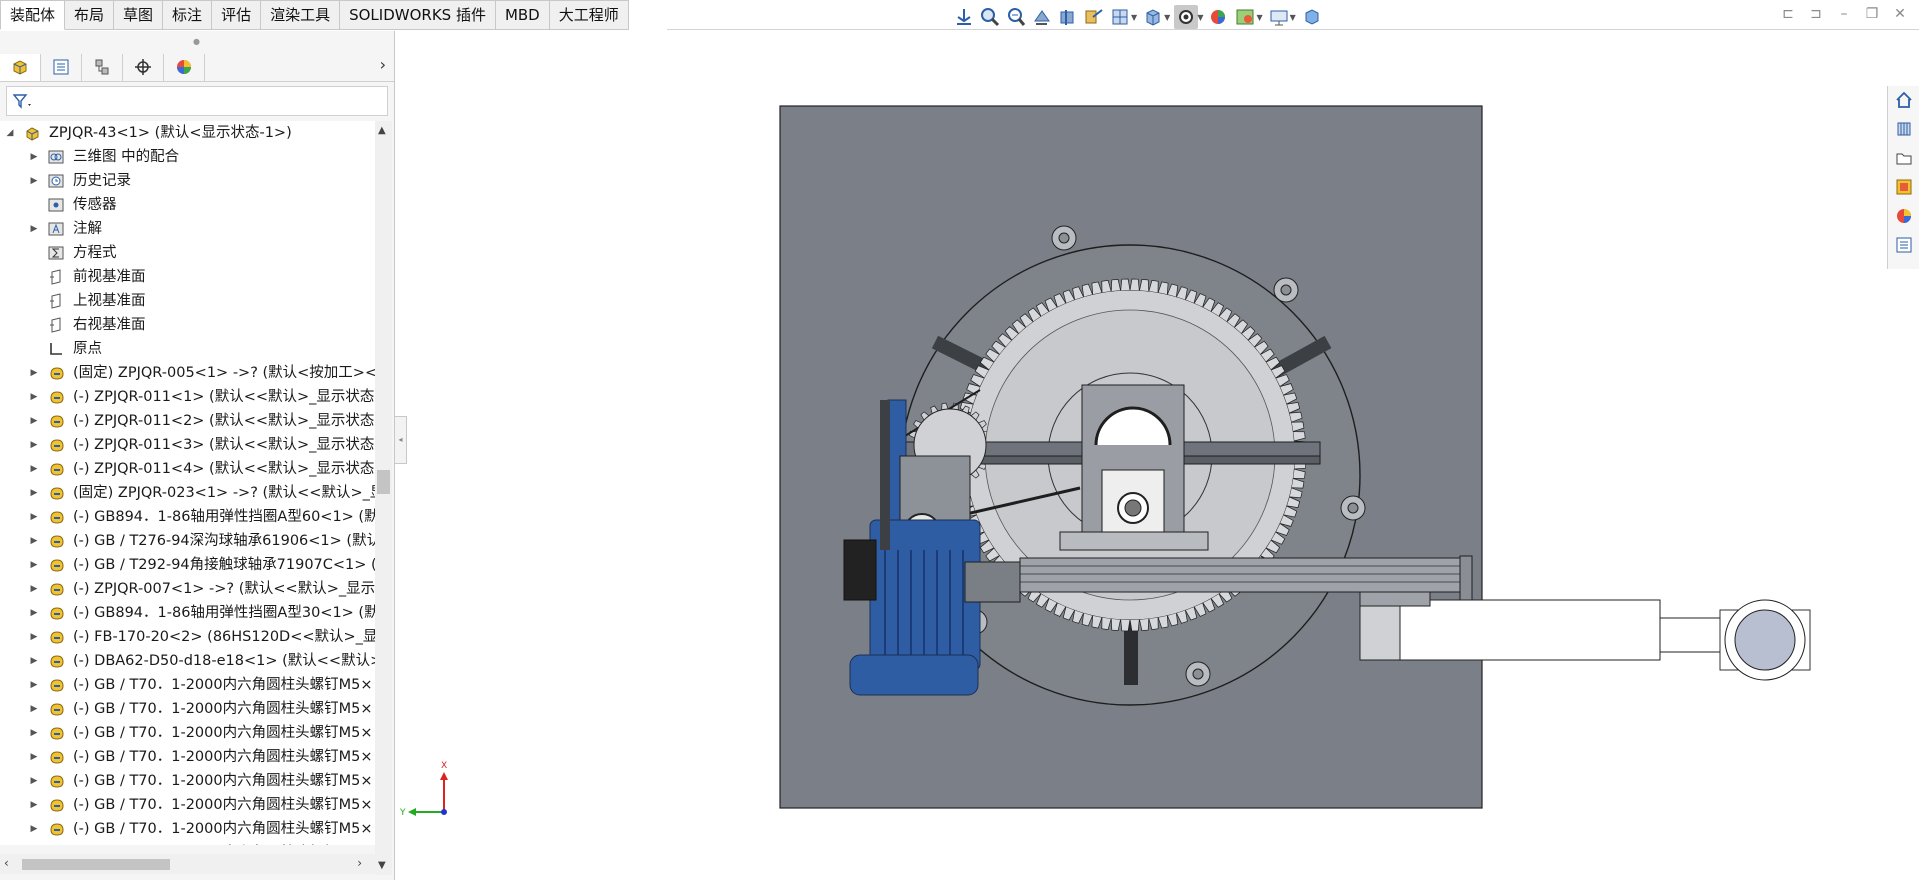 This screenshot has width=1919, height=880. Describe the element at coordinates (1259, 17) in the screenshot. I see `apply-scene-caret: ▼` at that location.